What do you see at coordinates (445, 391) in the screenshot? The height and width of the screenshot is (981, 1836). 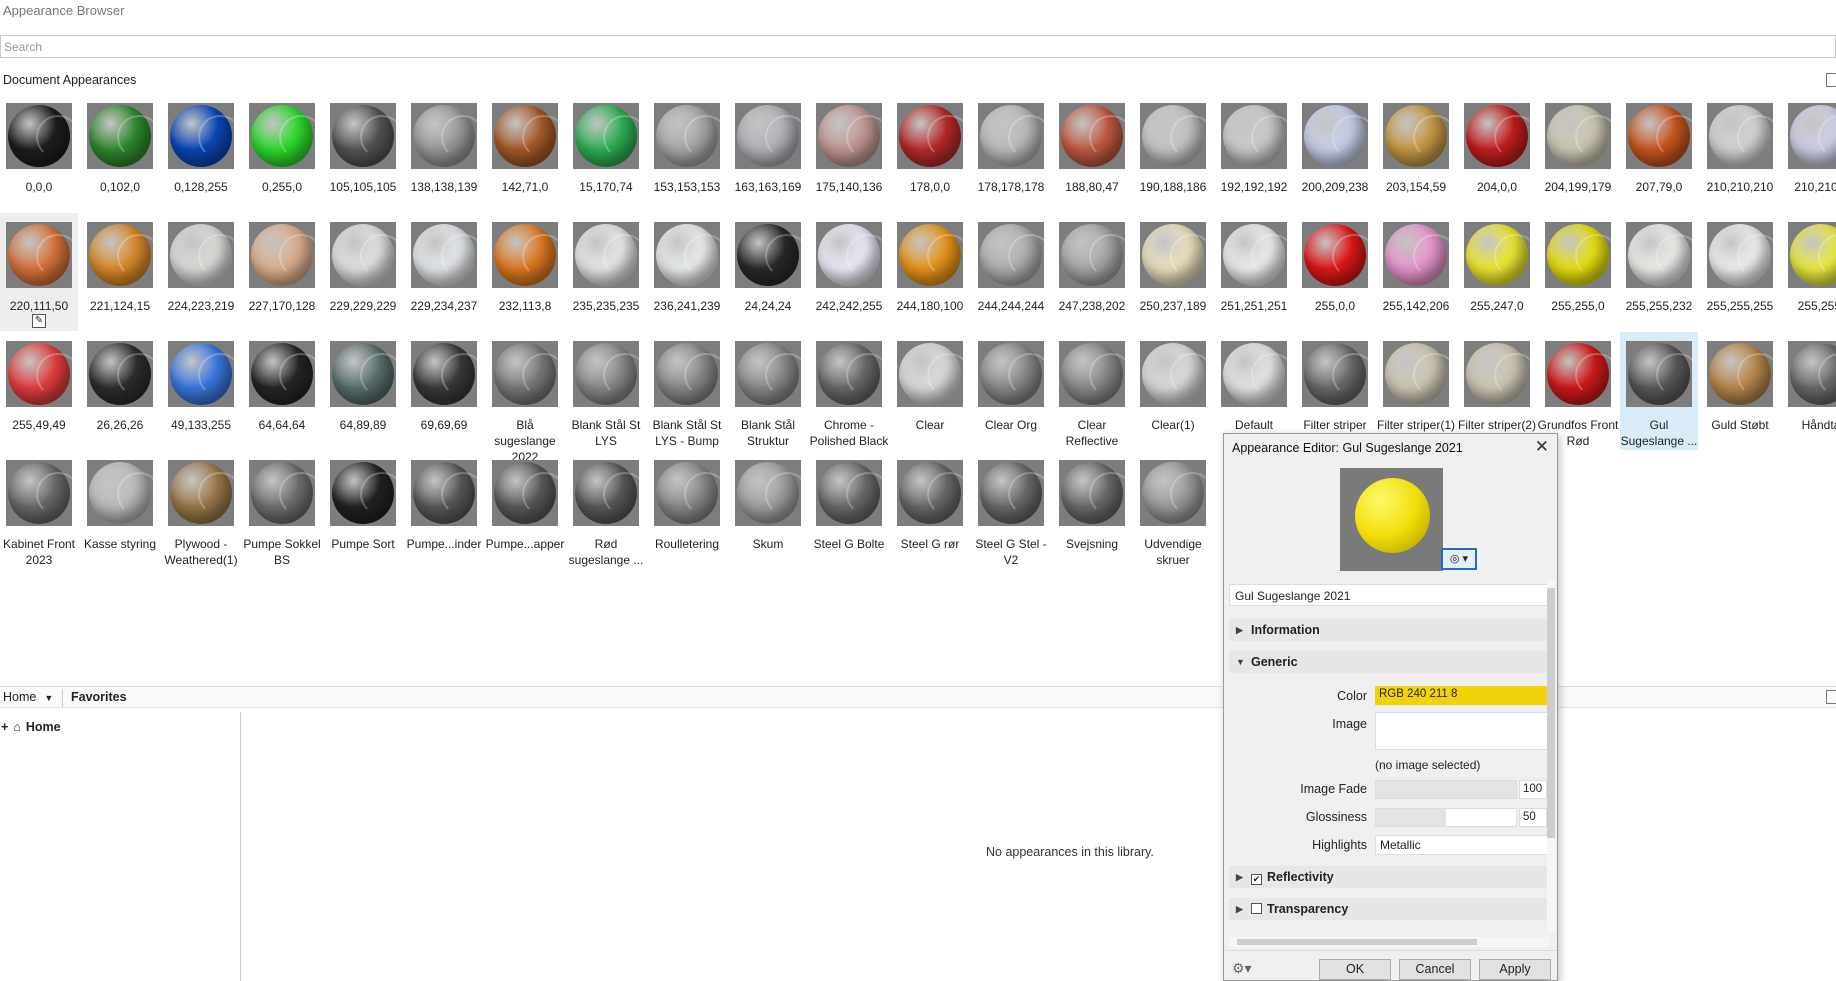 I see `appearance-tile: 69,69,69` at bounding box center [445, 391].